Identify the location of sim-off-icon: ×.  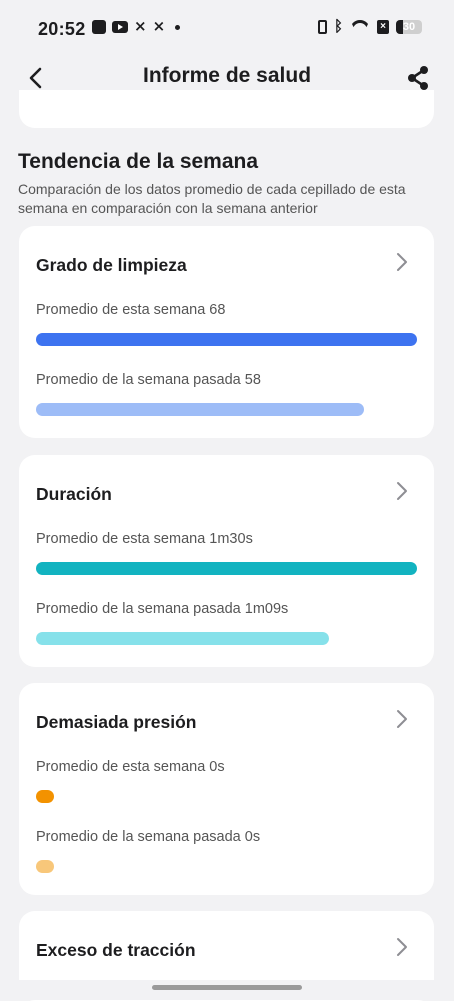
(383, 27).